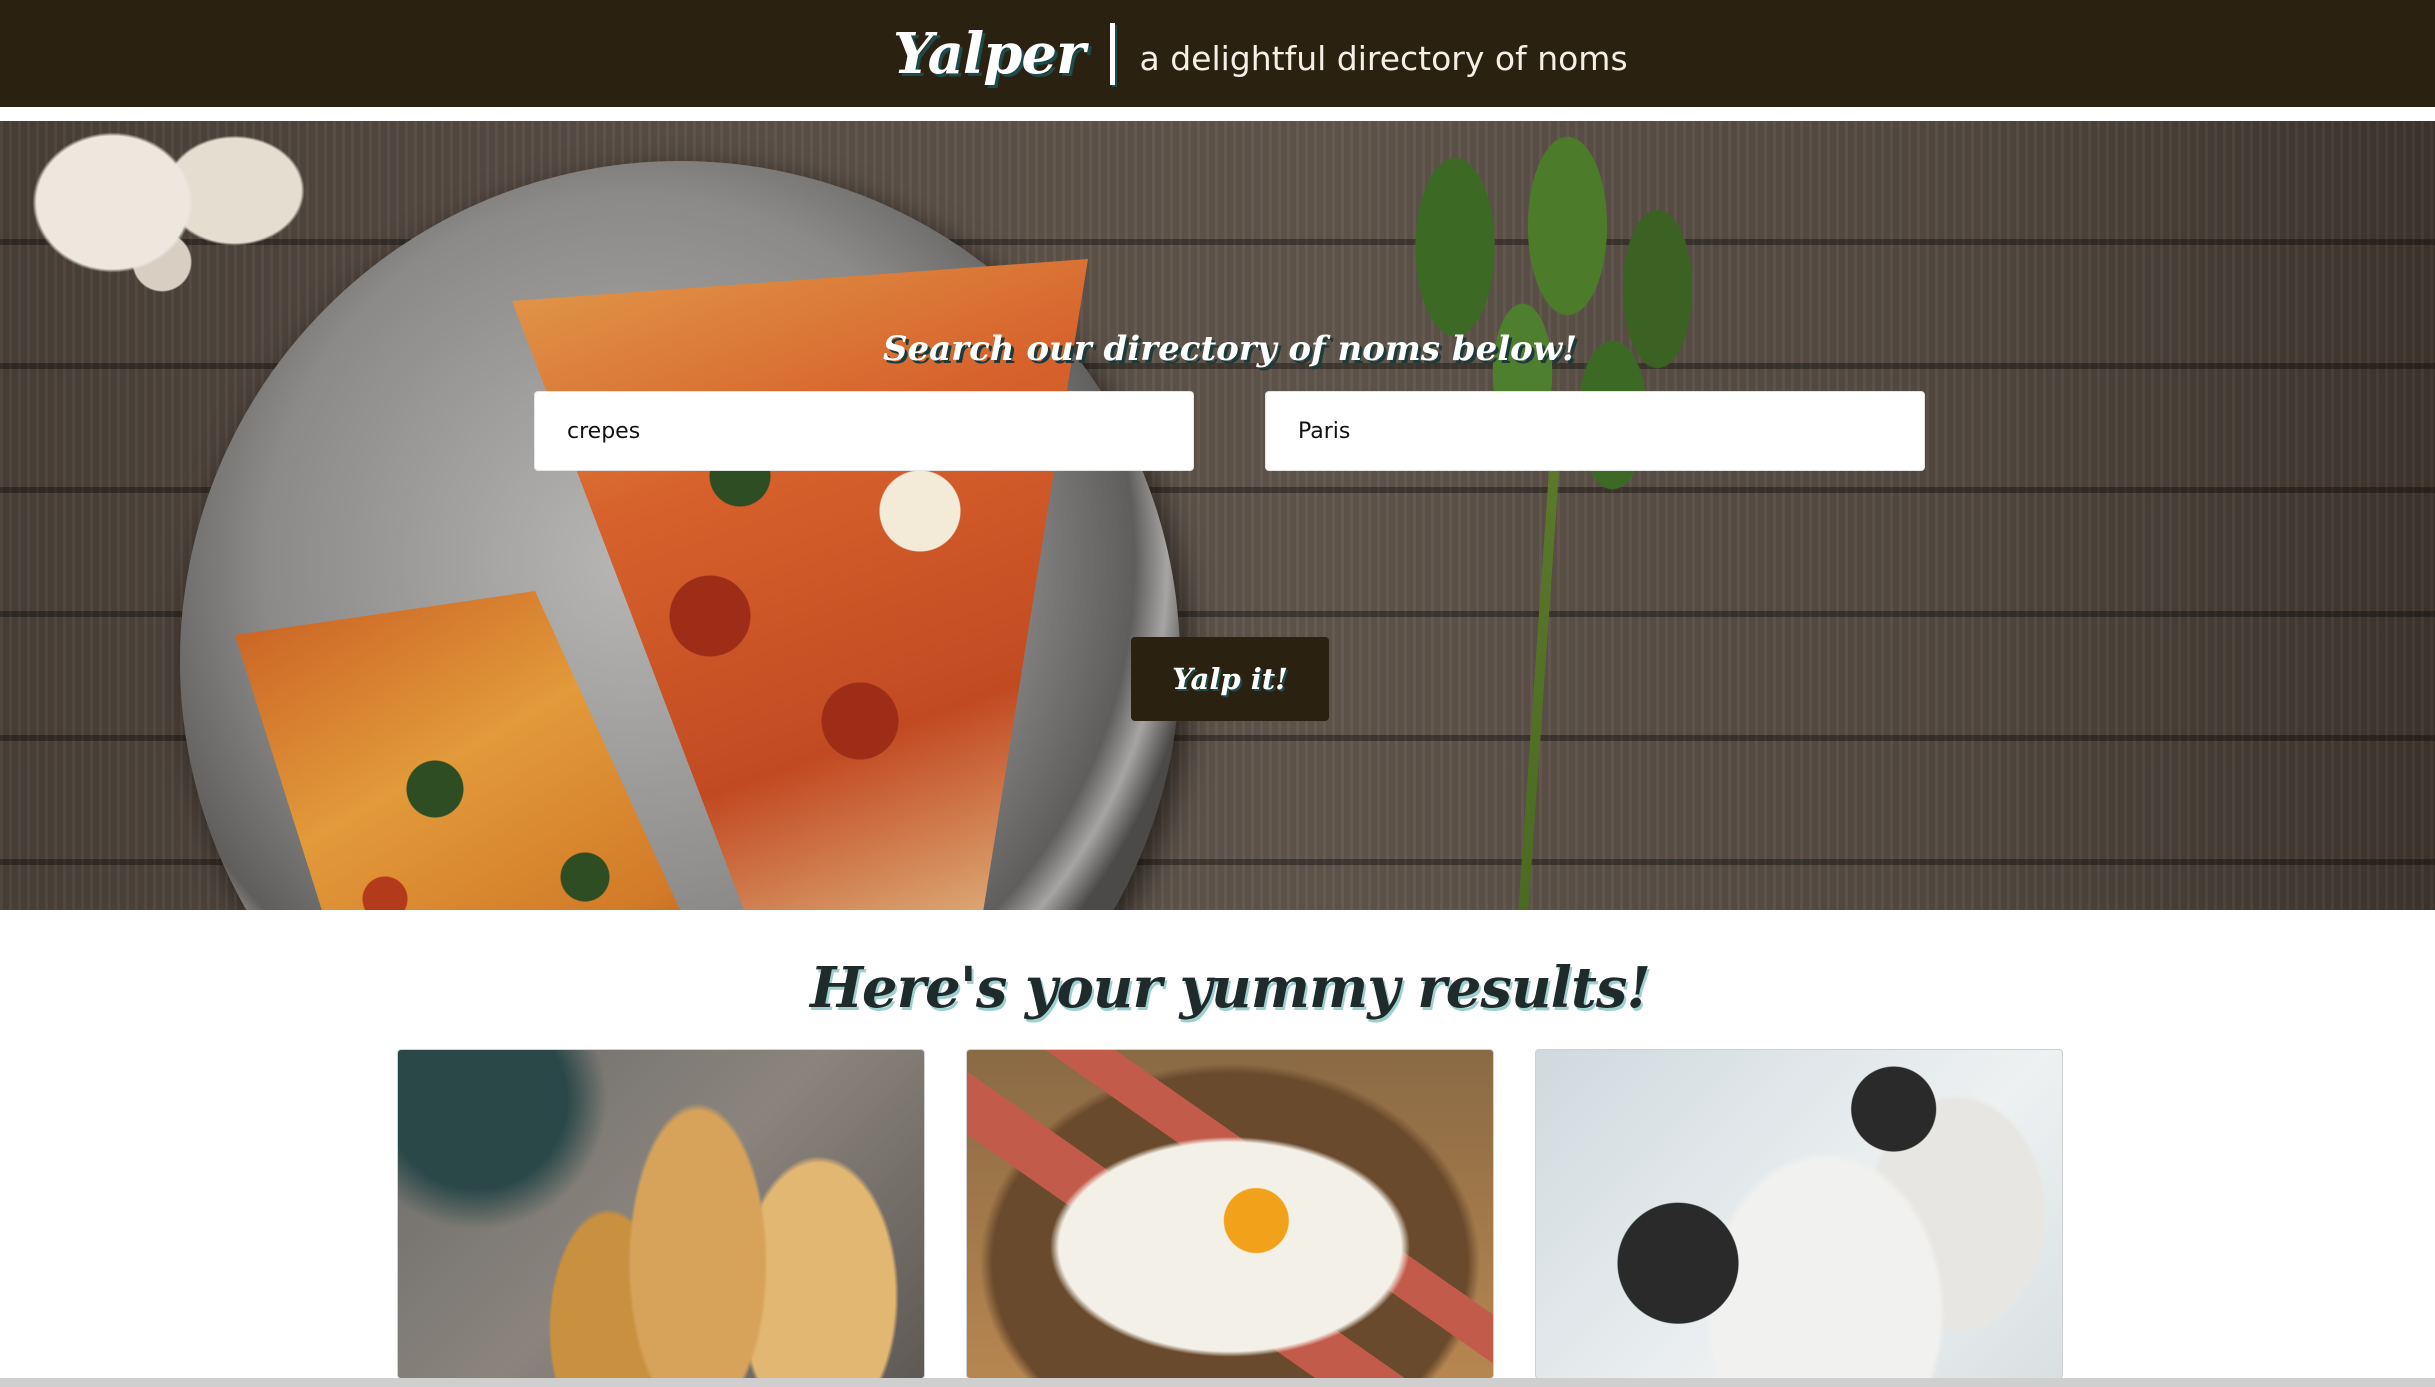 This screenshot has height=1387, width=2435. What do you see at coordinates (989, 54) in the screenshot?
I see `brand-logo: Yalper` at bounding box center [989, 54].